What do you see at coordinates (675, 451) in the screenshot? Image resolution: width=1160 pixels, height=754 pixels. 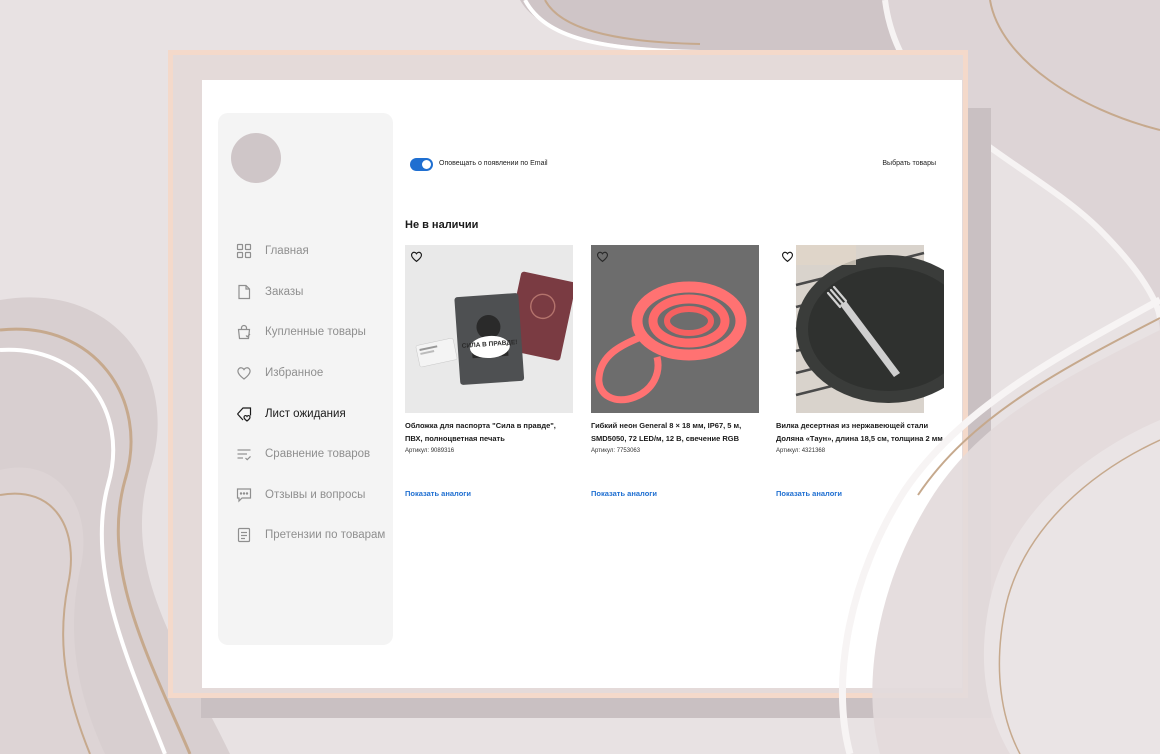 I see `product-sku: Артикул: 7753063` at bounding box center [675, 451].